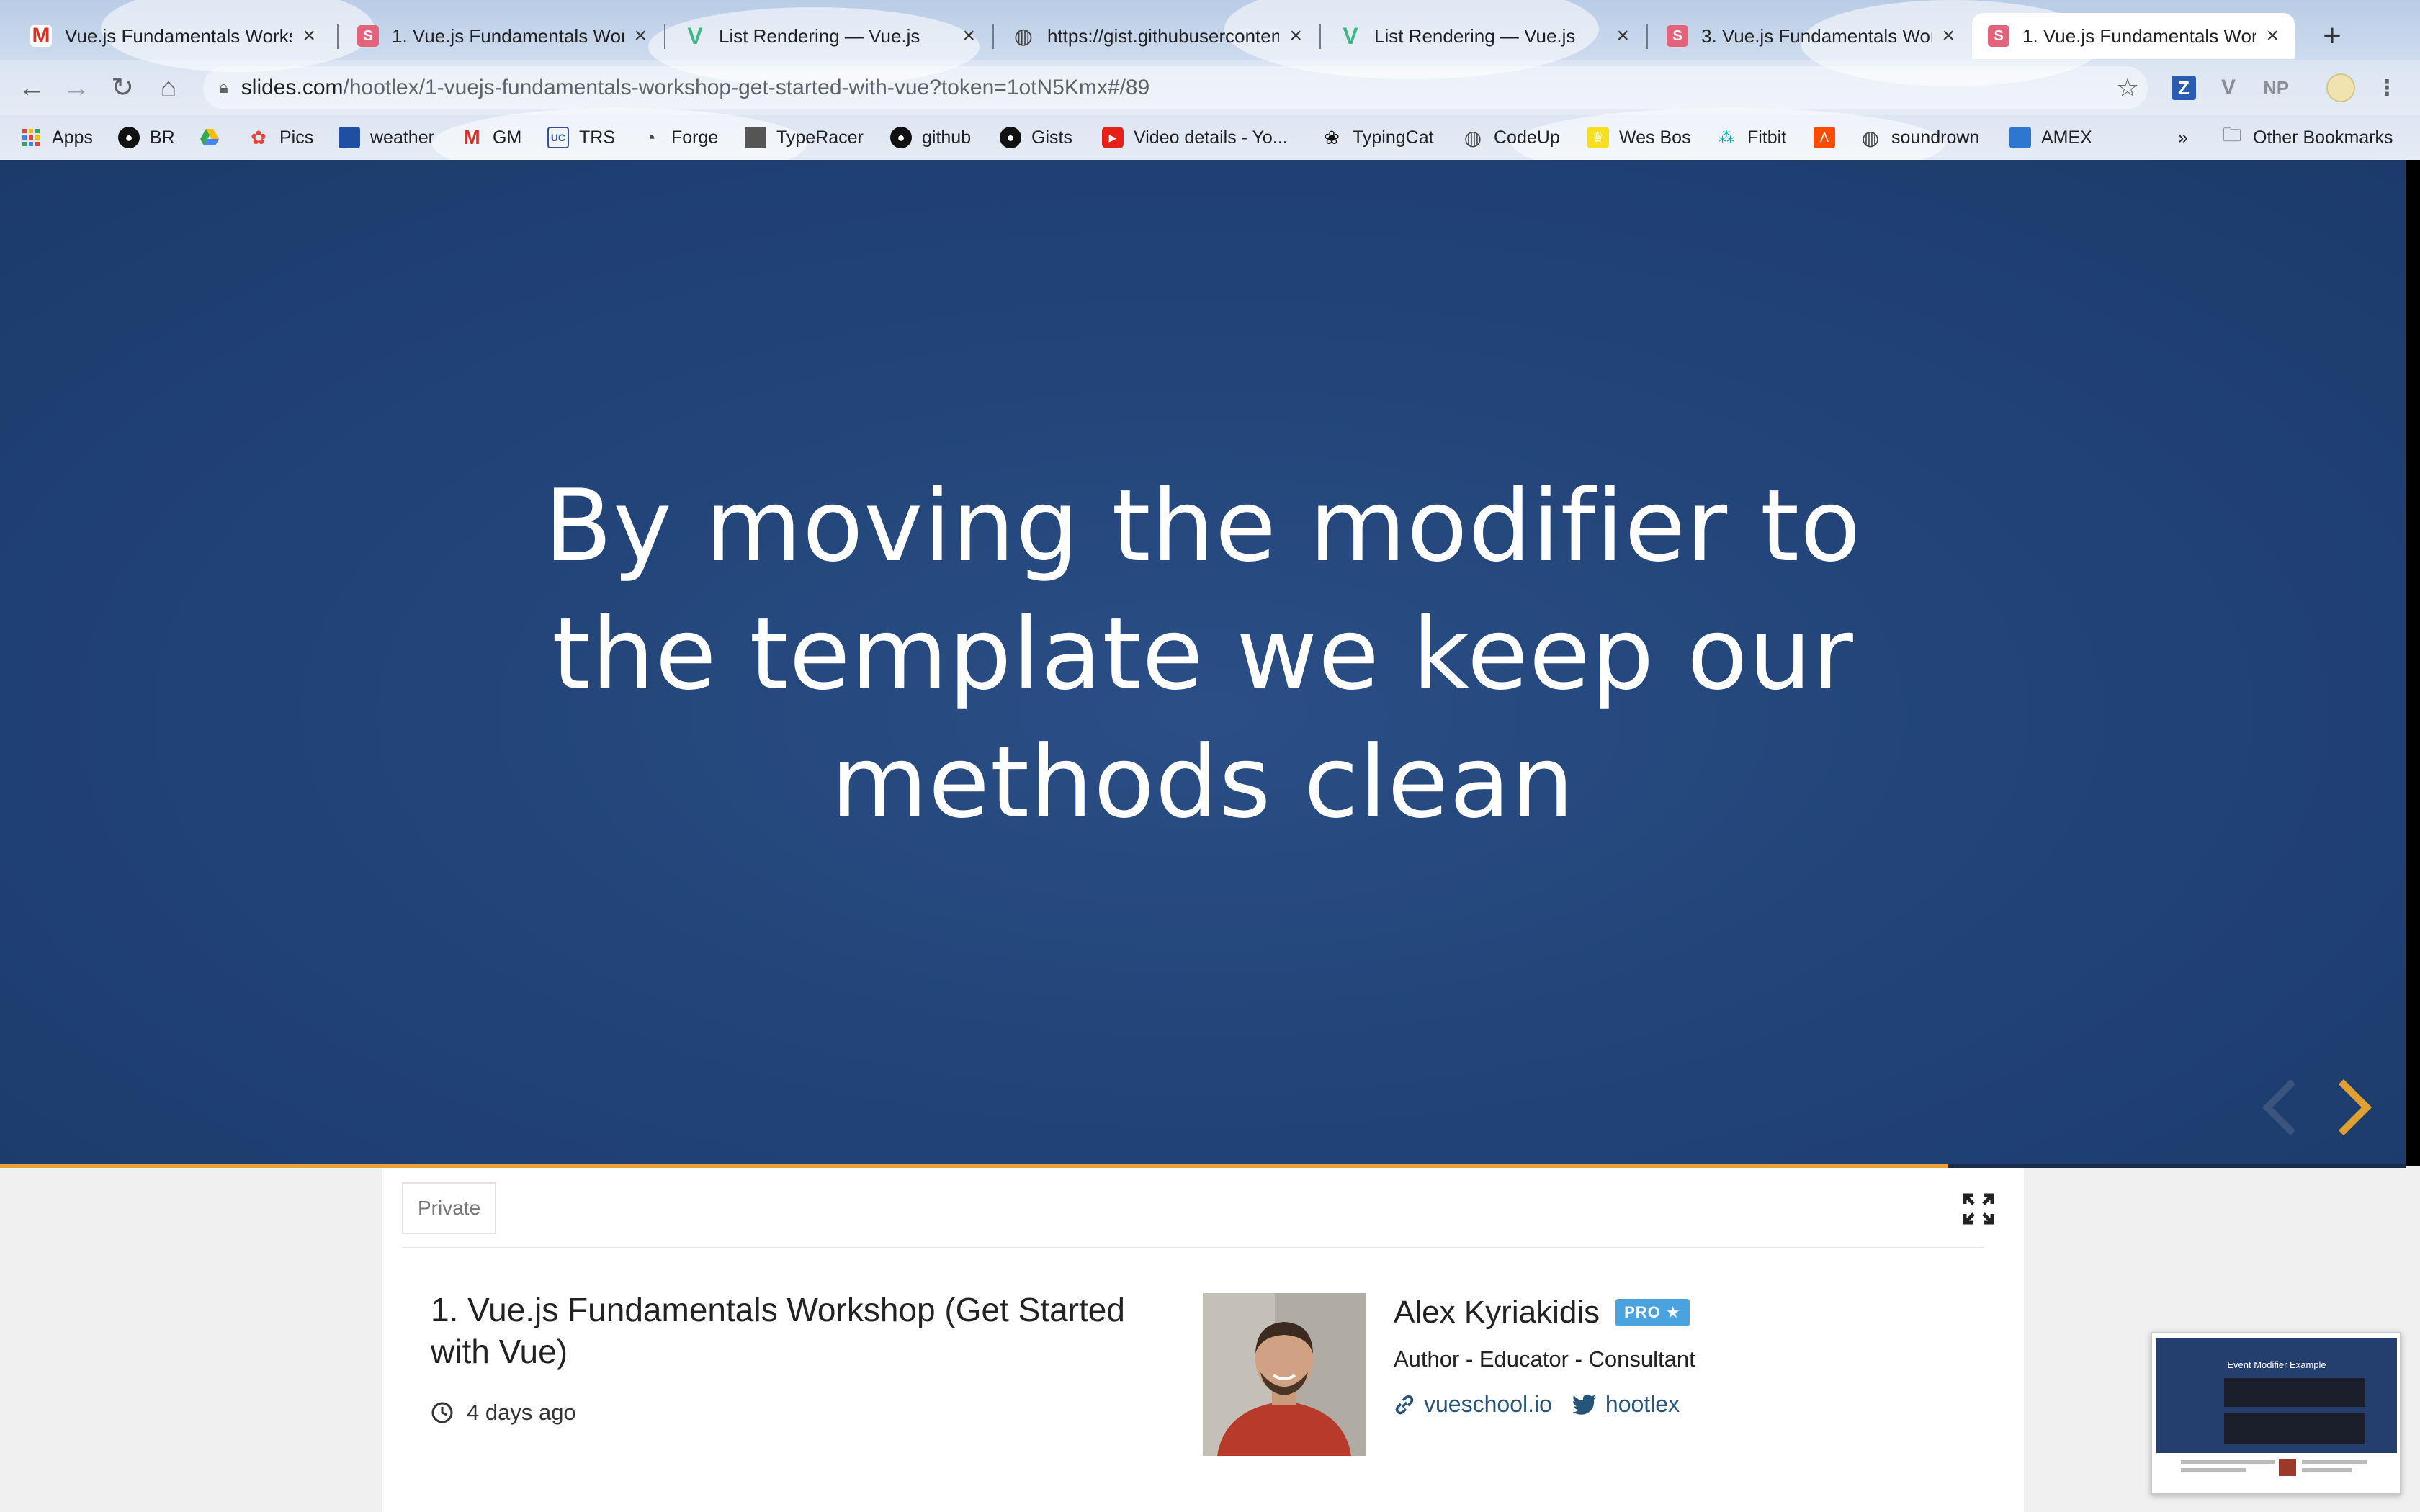 The height and width of the screenshot is (1512, 2420). What do you see at coordinates (1830, 137) in the screenshot?
I see `bookmark-strava: Λ` at bounding box center [1830, 137].